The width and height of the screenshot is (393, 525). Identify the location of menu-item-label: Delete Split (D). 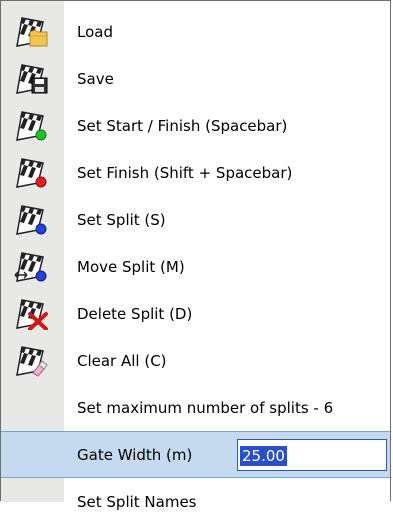
(135, 313).